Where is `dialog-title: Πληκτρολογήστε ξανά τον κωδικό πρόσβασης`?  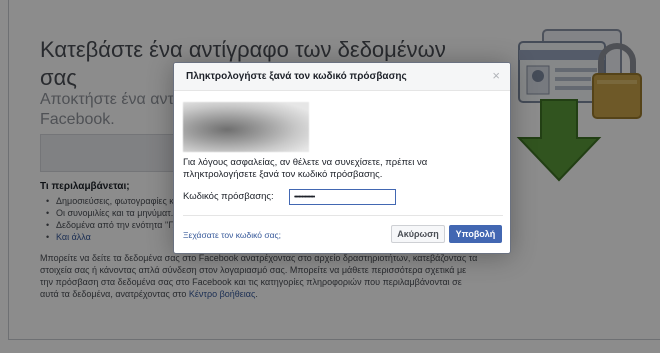 dialog-title: Πληκτρολογήστε ξανά τον κωδικό πρόσβασης is located at coordinates (296, 76).